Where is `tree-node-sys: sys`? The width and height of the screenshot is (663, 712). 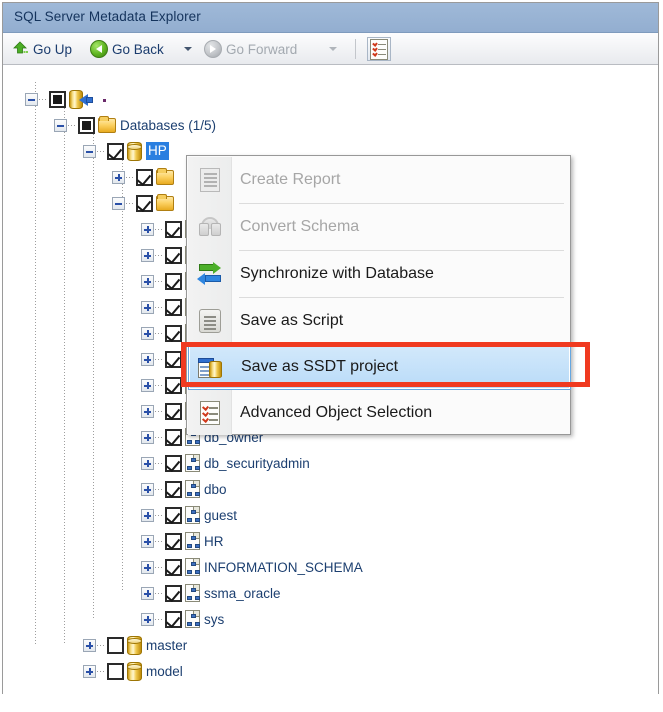
tree-node-sys: sys is located at coordinates (182, 619).